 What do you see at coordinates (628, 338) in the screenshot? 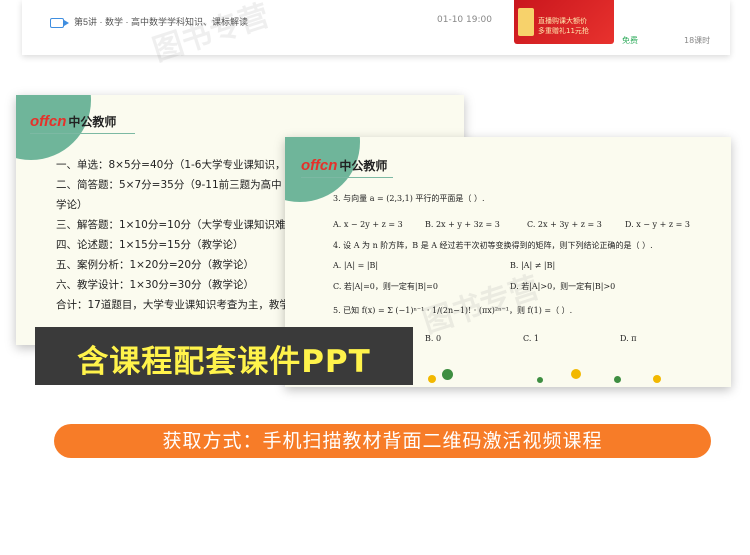
I see `option: D. π` at bounding box center [628, 338].